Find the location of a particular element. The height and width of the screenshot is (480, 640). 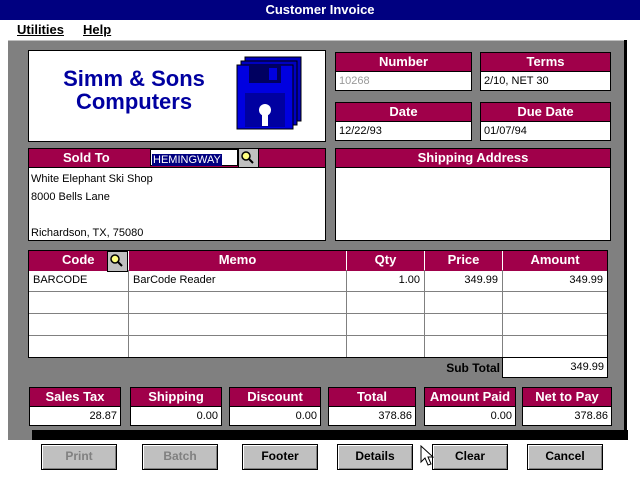

cell-price: 349.99 is located at coordinates (464, 281).